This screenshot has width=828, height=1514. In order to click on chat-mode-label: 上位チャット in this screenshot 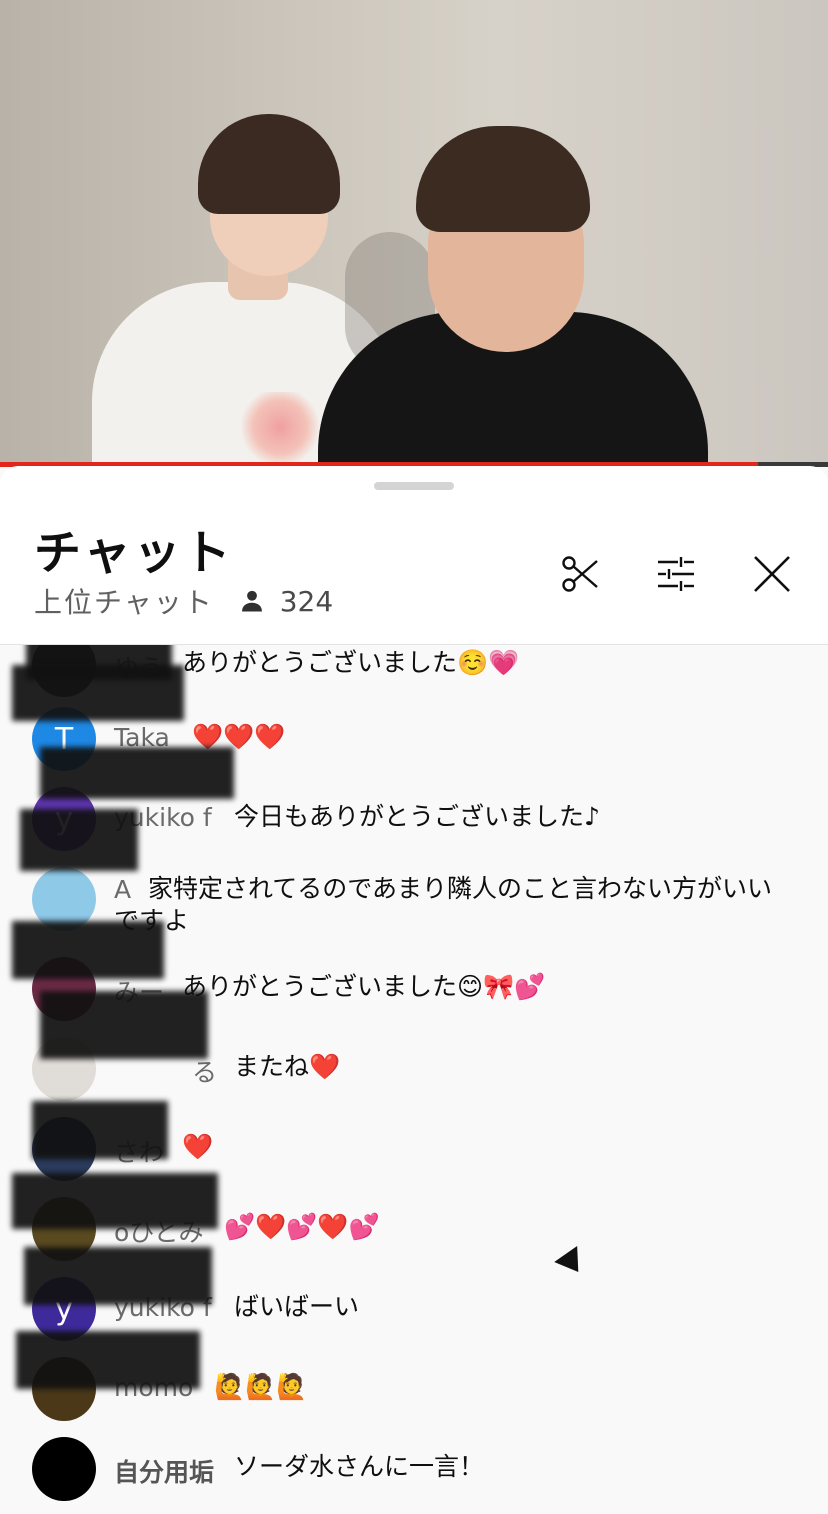, I will do `click(124, 602)`.